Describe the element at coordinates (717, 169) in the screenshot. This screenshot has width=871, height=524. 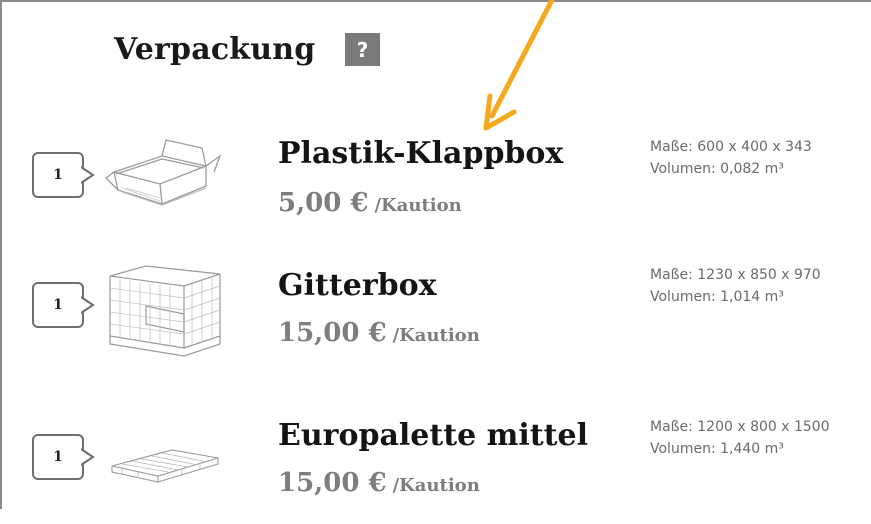
I see `volume-text: Volumen: 0,082 m³` at that location.